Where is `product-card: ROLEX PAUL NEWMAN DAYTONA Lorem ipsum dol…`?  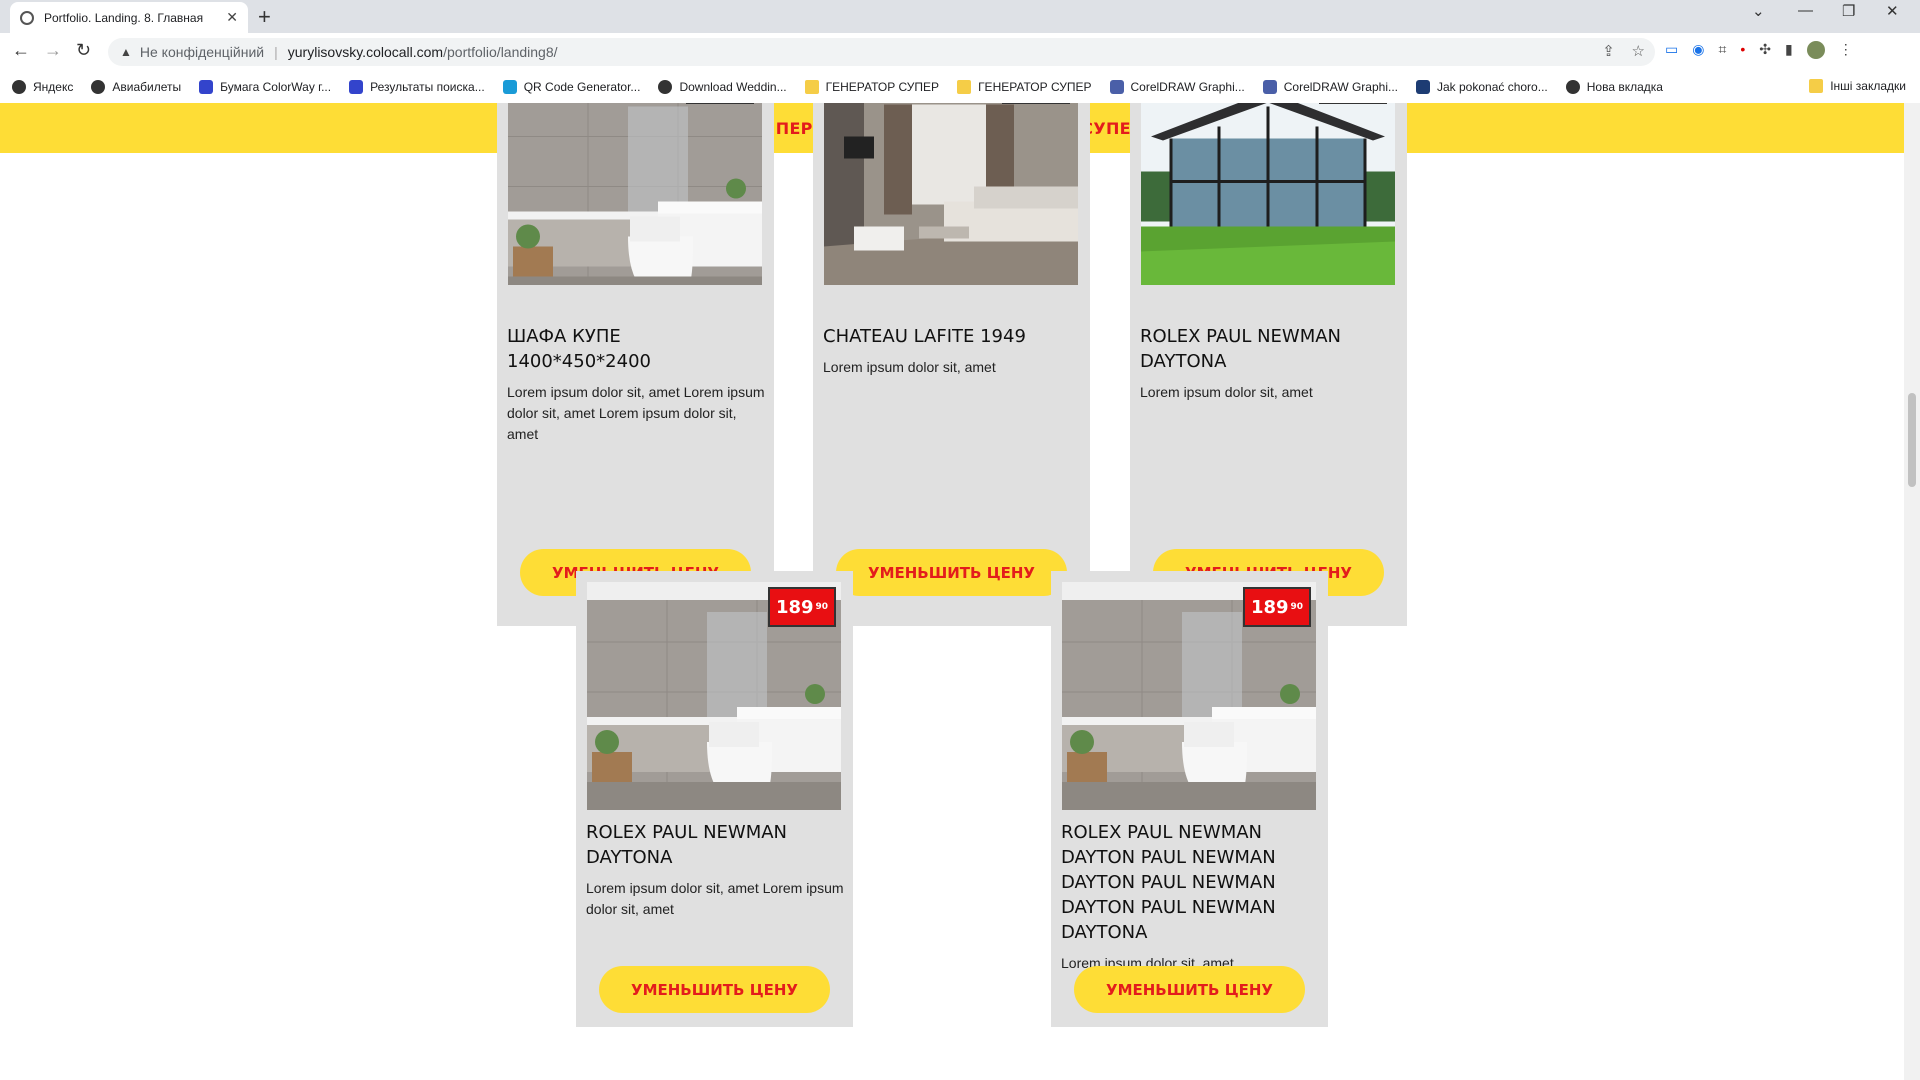 product-card: ROLEX PAUL NEWMAN DAYTONA Lorem ipsum dol… is located at coordinates (1268, 364).